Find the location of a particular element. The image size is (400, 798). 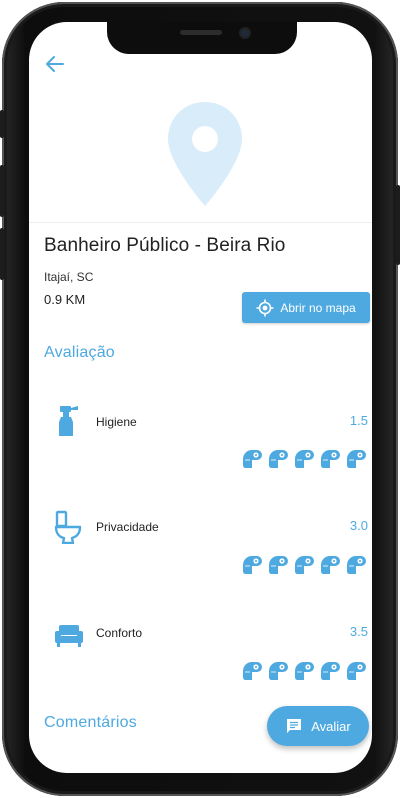

sofa-icon is located at coordinates (69, 636).